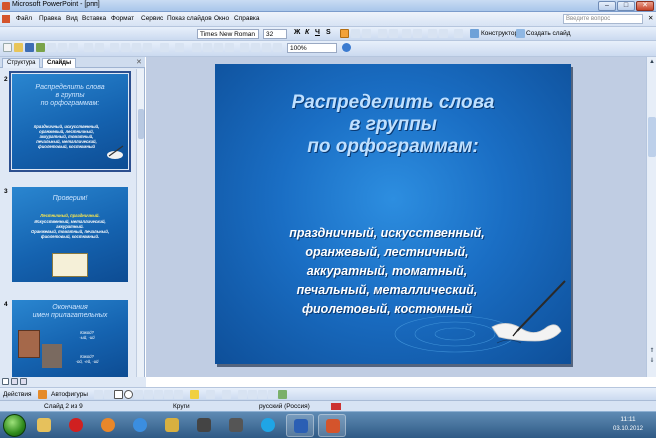  Describe the element at coordinates (346, 47) in the screenshot. I see `help-icon` at that location.